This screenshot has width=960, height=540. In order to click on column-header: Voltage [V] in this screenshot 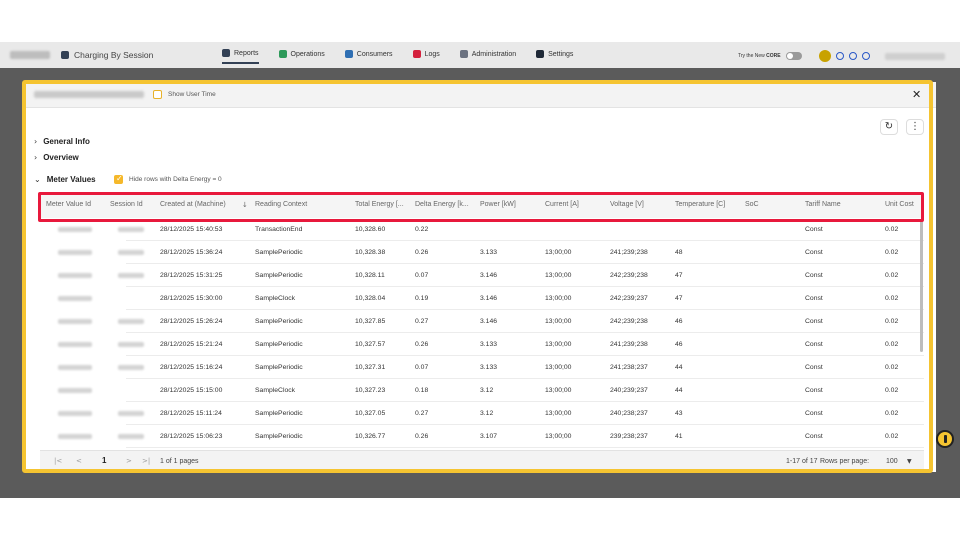, I will do `click(627, 204)`.